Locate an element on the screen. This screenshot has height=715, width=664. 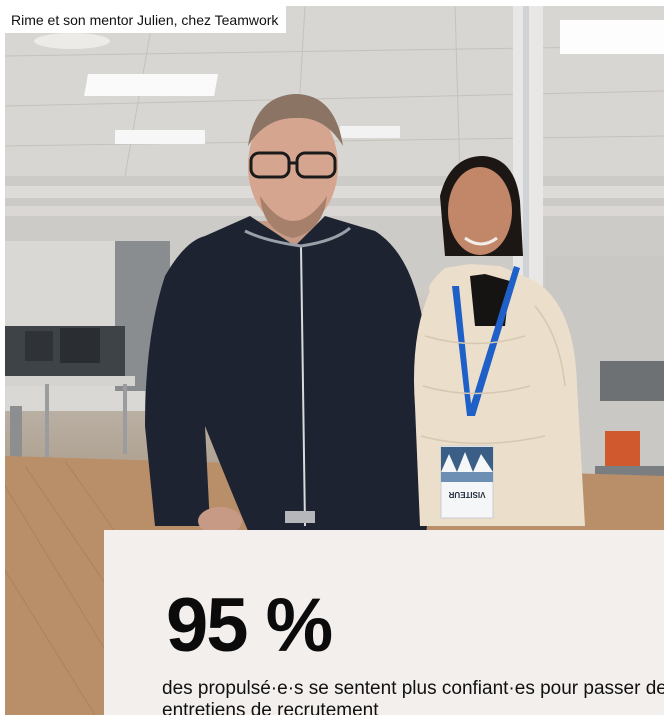
stat-value: 95 % is located at coordinates (249, 625).